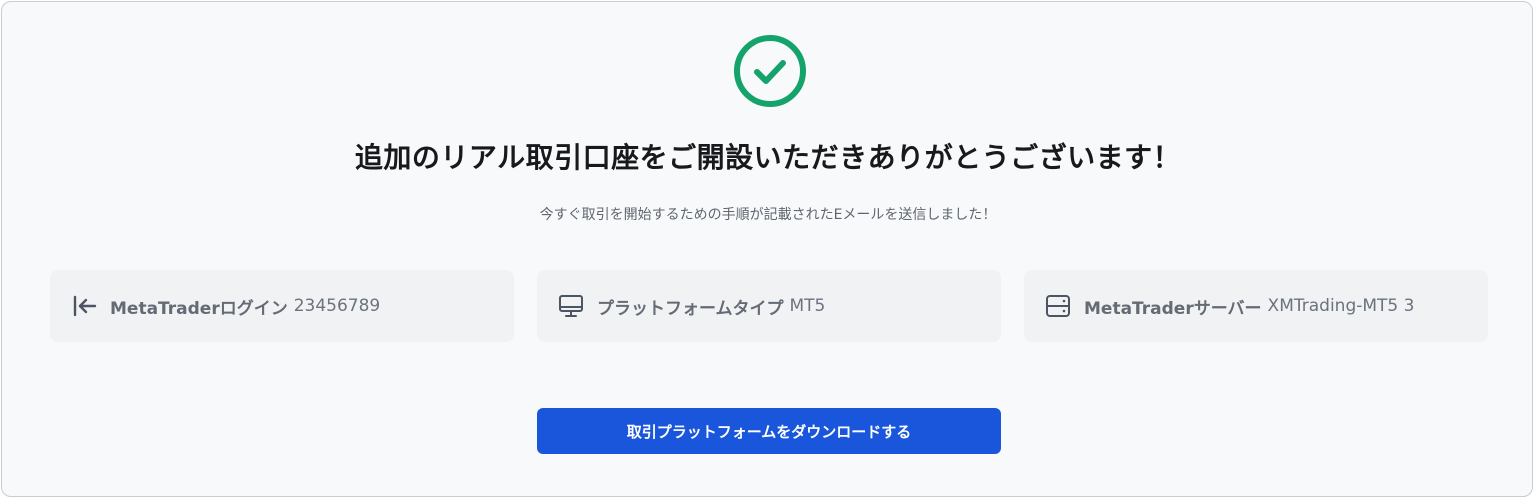 This screenshot has width=1536, height=500. Describe the element at coordinates (768, 157) in the screenshot. I see `page-title: 追加のリアル取引口座をご開設いただきありがとうございます！` at that location.